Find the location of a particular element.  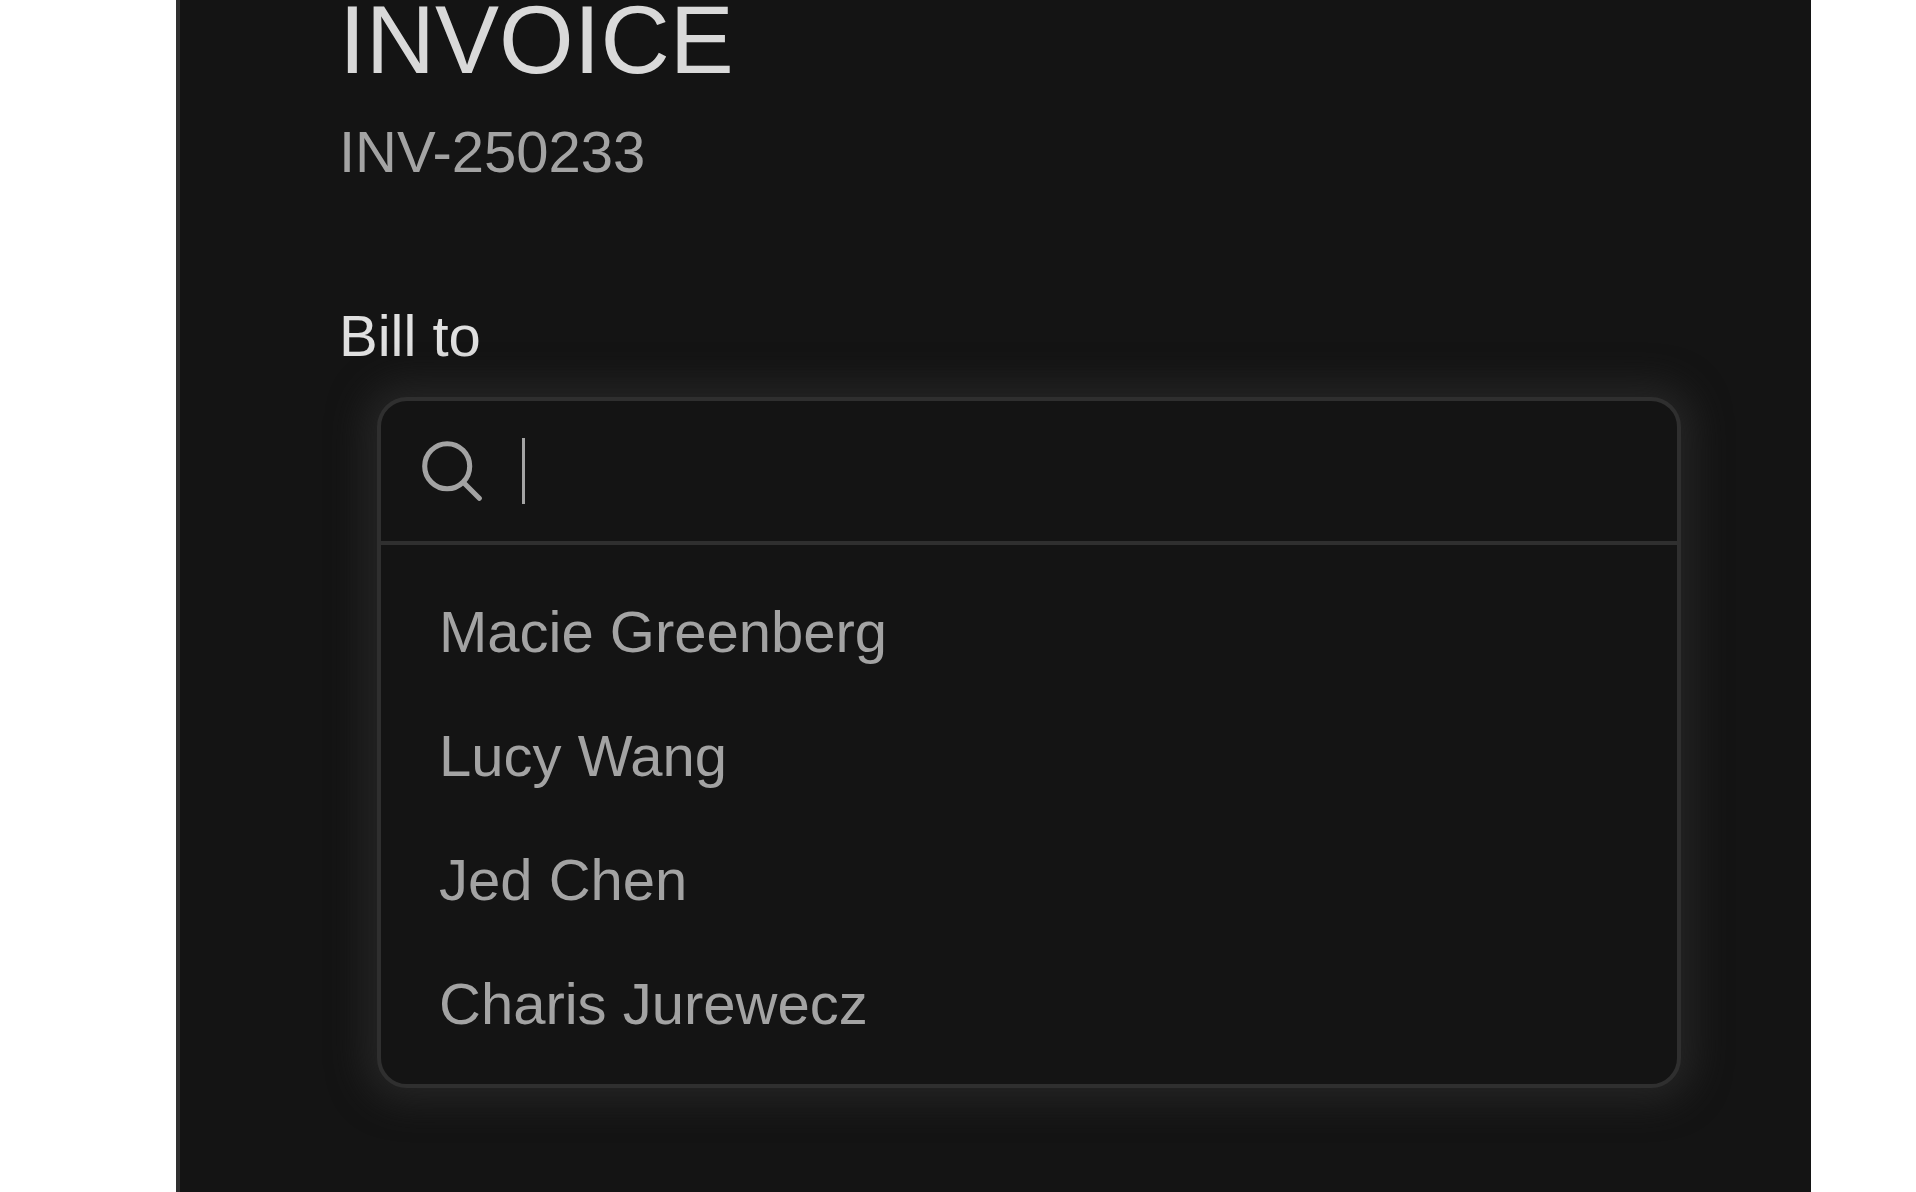

invoice-title: INVOICE is located at coordinates (536, 39).